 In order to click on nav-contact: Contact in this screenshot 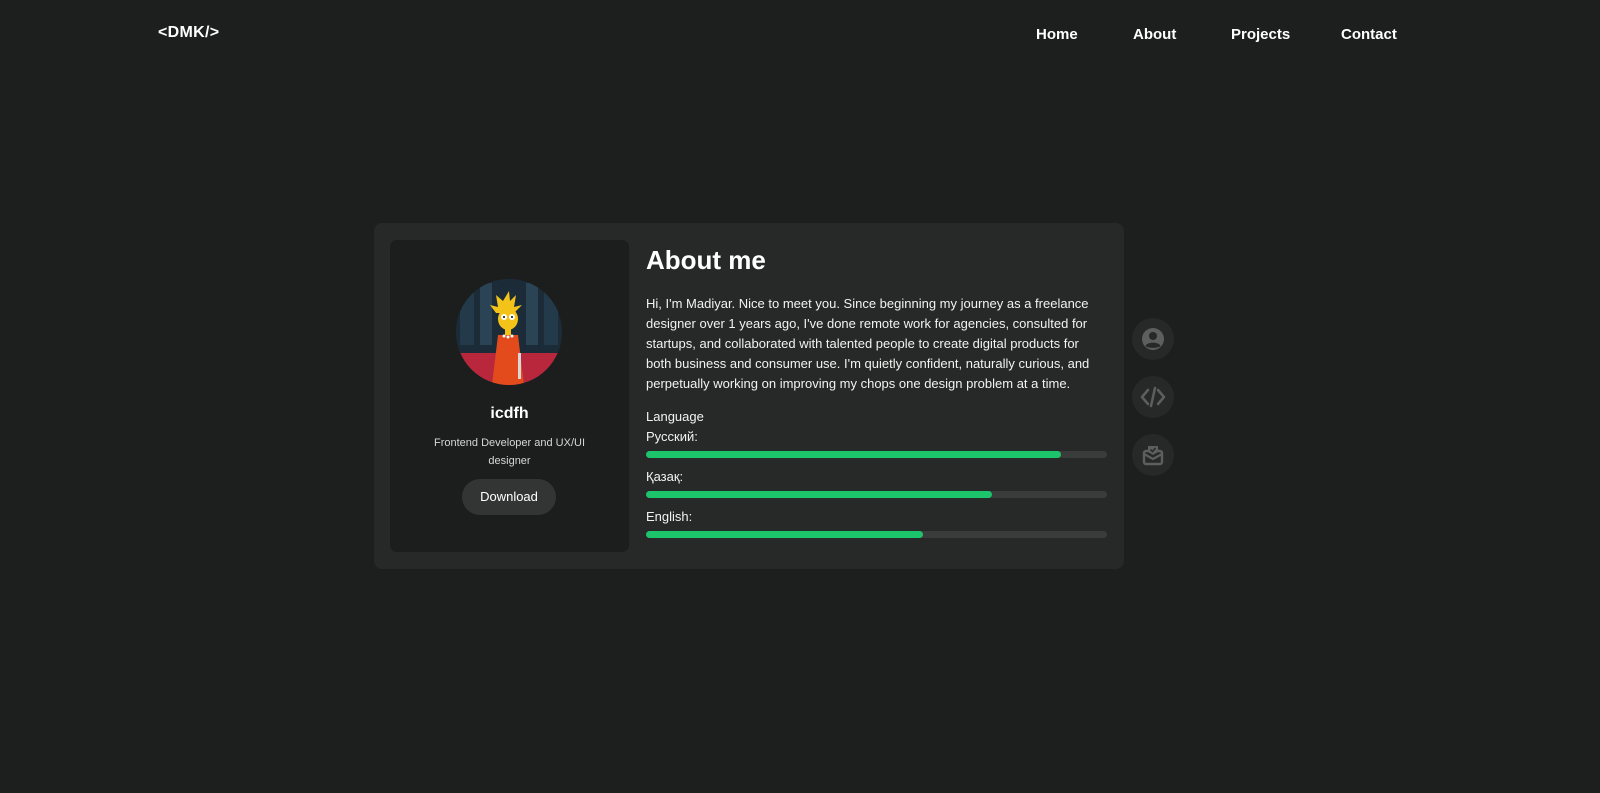, I will do `click(1369, 34)`.